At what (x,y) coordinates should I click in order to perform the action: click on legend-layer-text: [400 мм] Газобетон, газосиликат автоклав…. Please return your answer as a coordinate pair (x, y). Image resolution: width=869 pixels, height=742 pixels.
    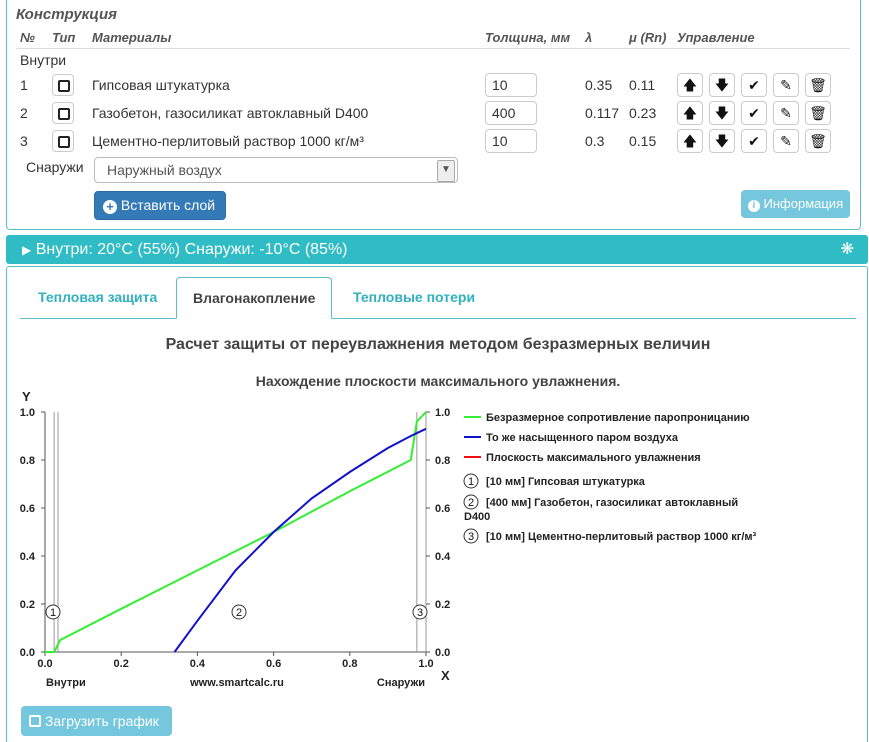
    Looking at the image, I should click on (612, 503).